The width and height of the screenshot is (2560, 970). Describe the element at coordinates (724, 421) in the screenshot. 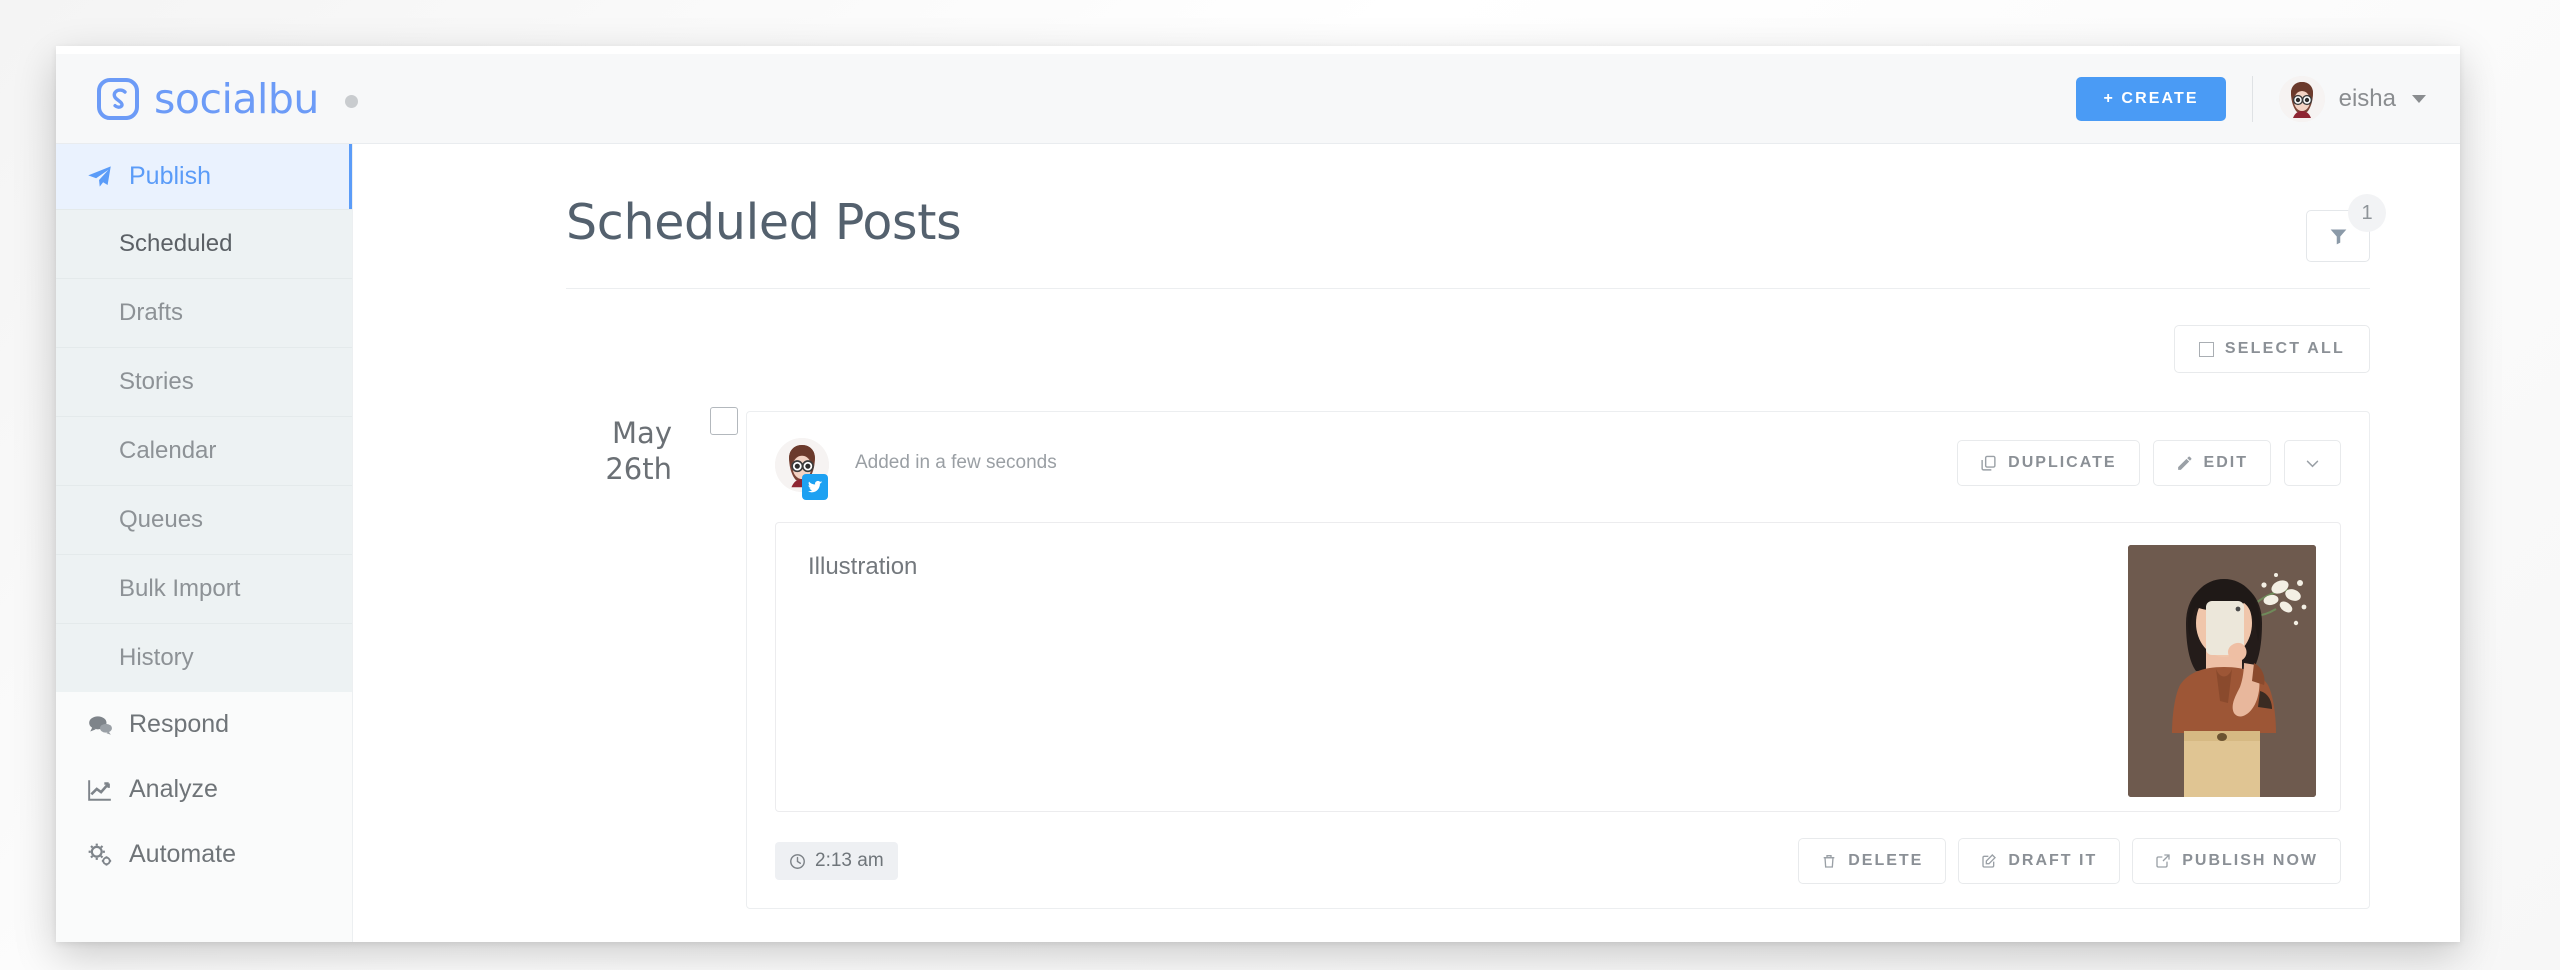

I see `post-group-checkbox` at that location.